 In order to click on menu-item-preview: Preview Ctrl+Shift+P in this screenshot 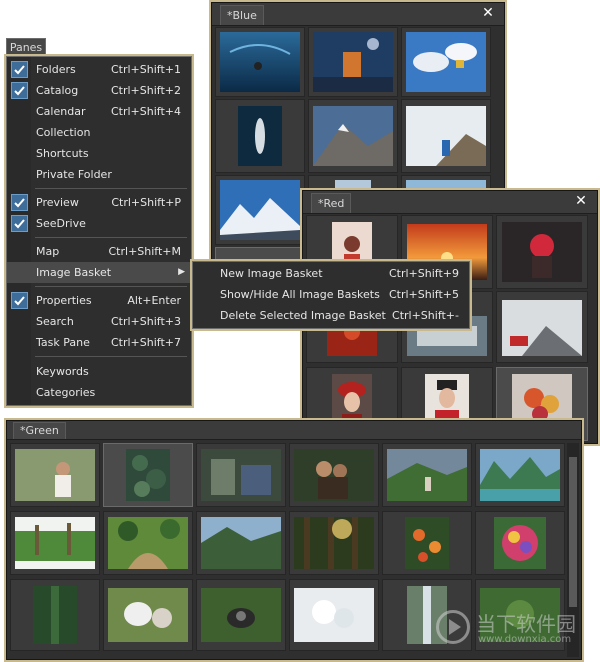, I will do `click(99, 202)`.